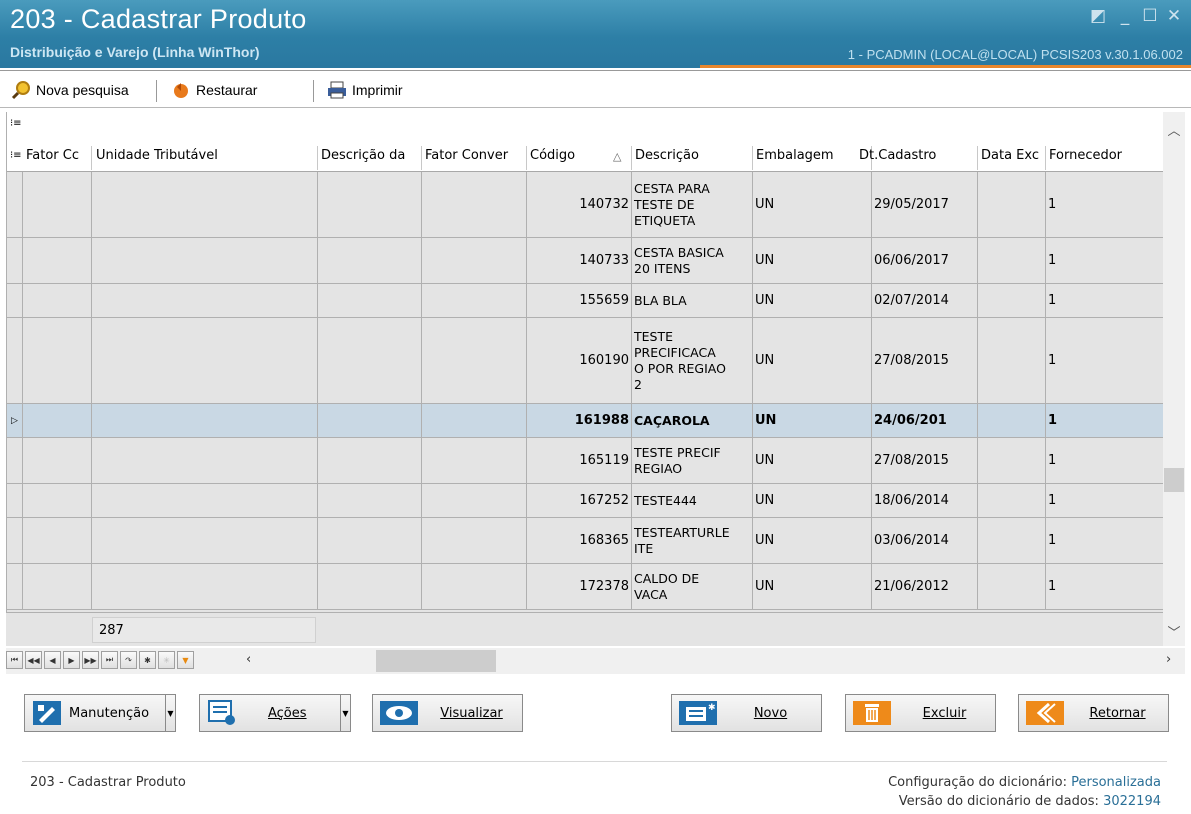 The height and width of the screenshot is (814, 1191). I want to click on table-row: 168365 TESTEARTURLE ITE UN 03/06/2014 1, so click(585, 541).